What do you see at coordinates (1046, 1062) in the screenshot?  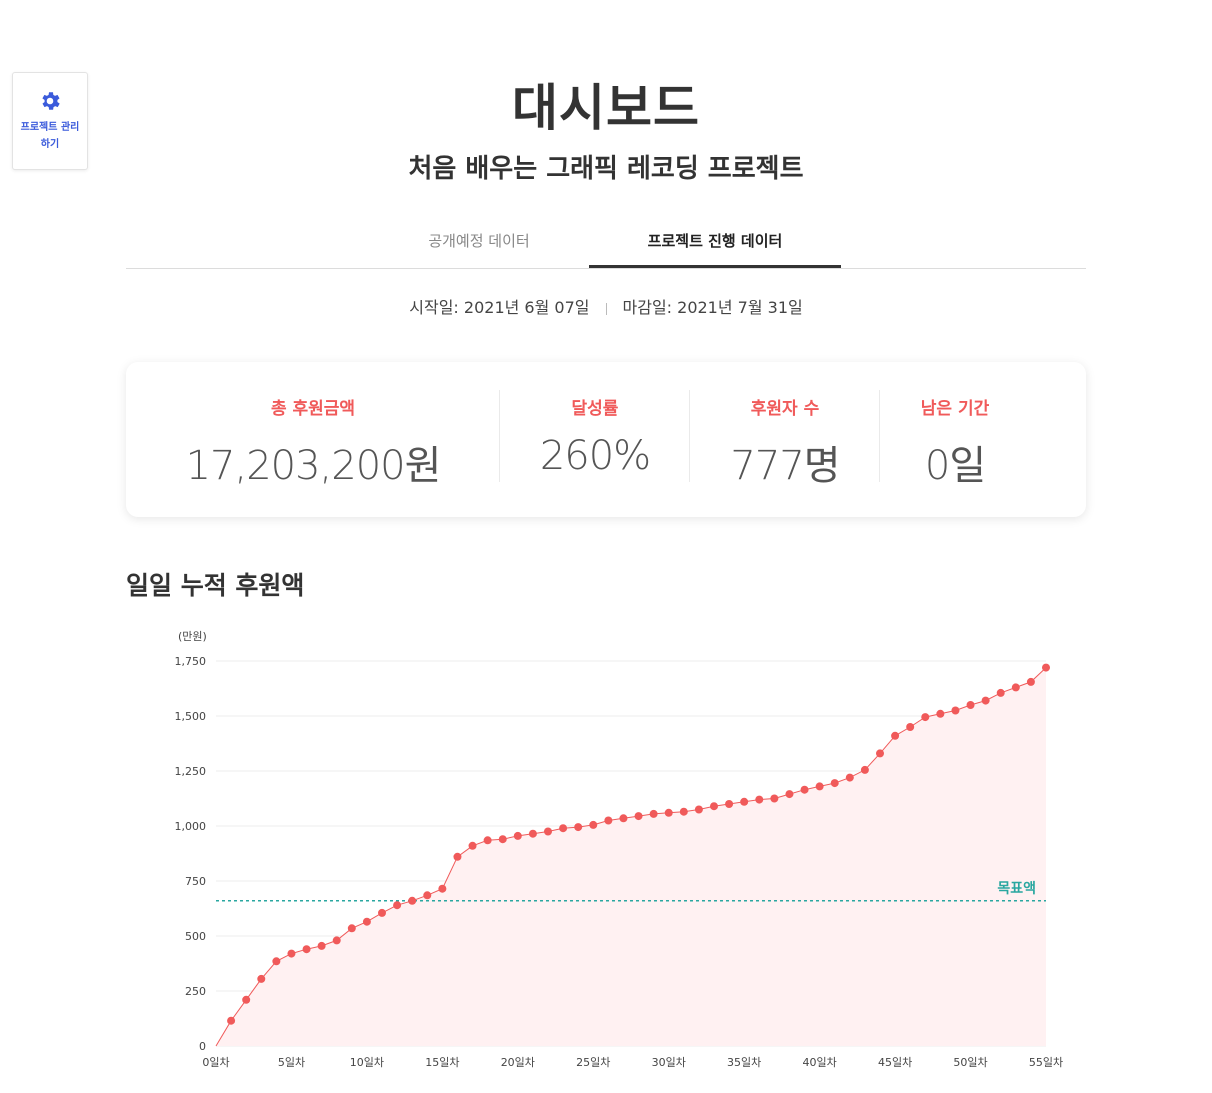 I see `x-tick-label: 55일차` at bounding box center [1046, 1062].